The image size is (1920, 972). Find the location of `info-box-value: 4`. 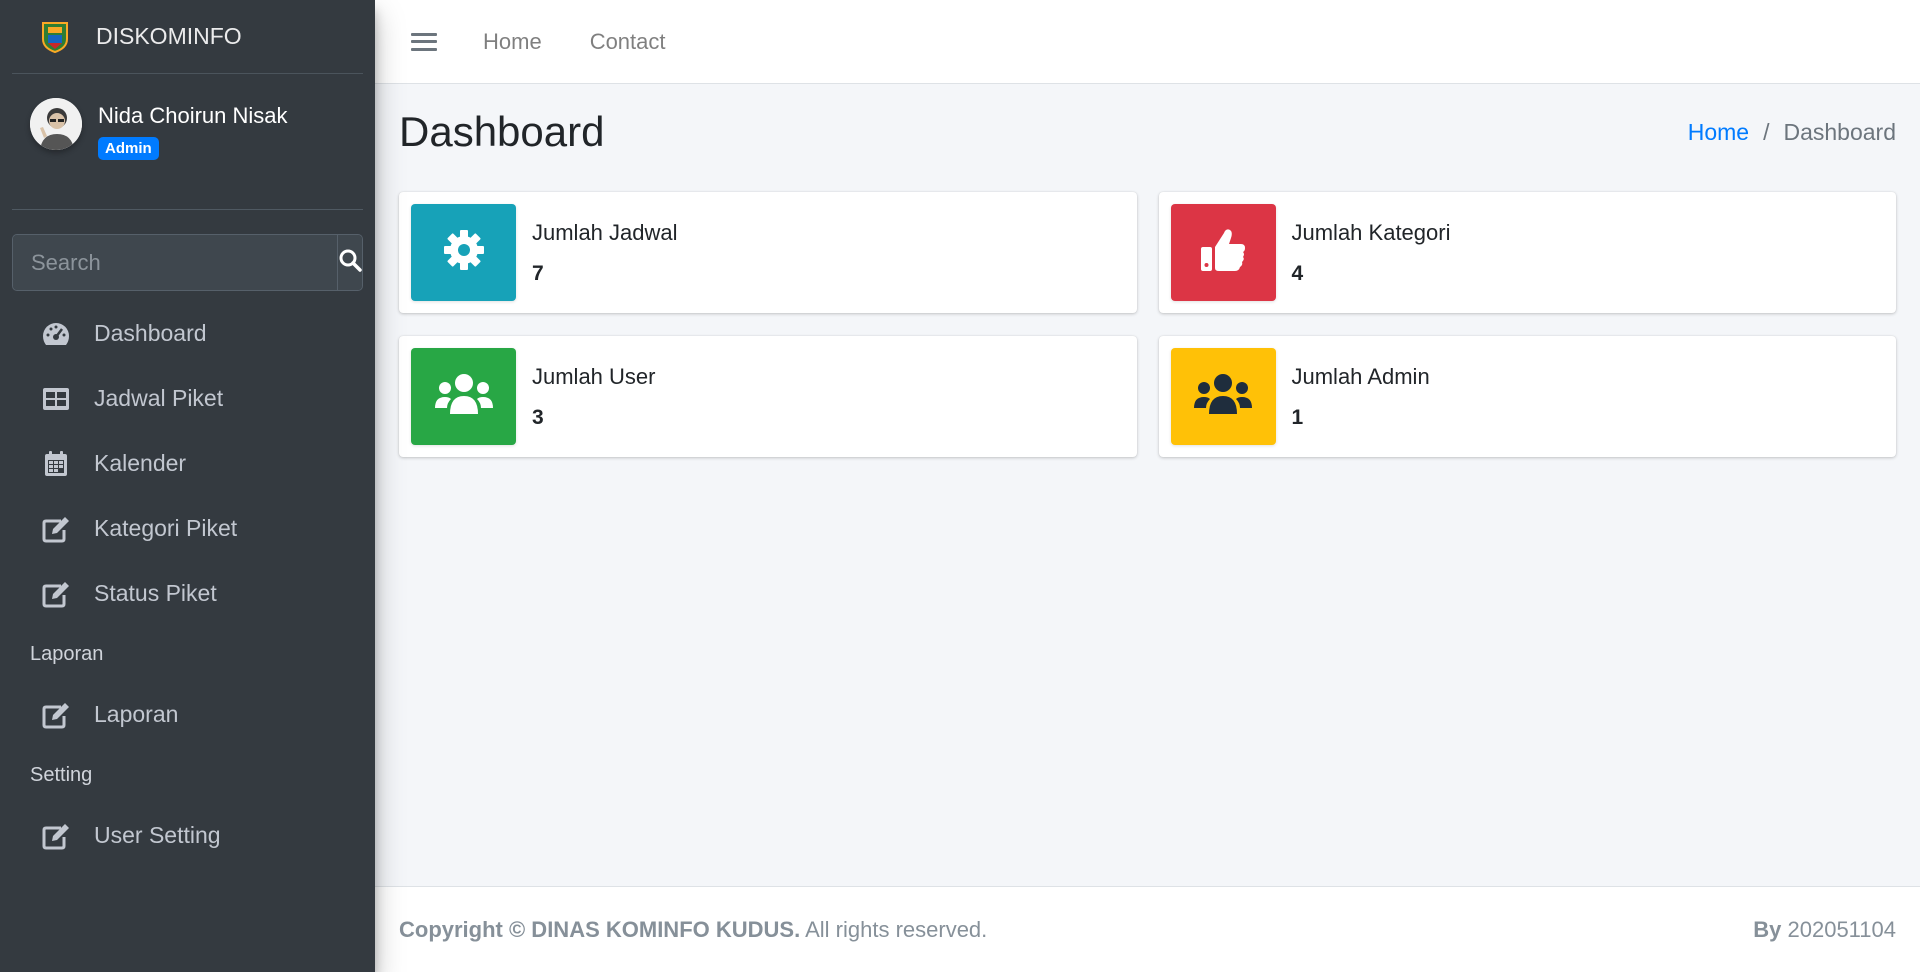

info-box-value: 4 is located at coordinates (1297, 273).